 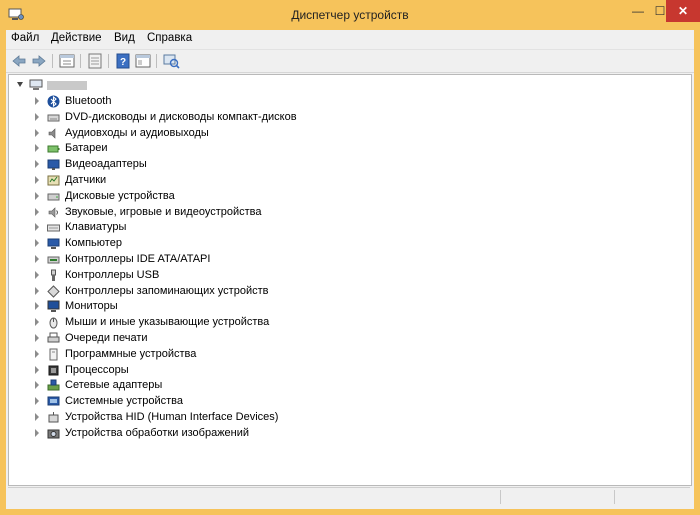 I want to click on tree-item-category: Устройства HID (Human Interface Devices), so click(x=349, y=418).